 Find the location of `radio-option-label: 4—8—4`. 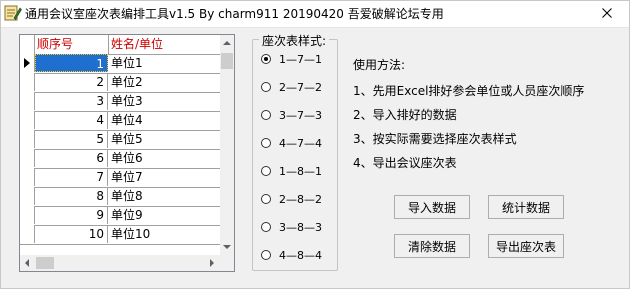

radio-option-label: 4—8—4 is located at coordinates (300, 255).